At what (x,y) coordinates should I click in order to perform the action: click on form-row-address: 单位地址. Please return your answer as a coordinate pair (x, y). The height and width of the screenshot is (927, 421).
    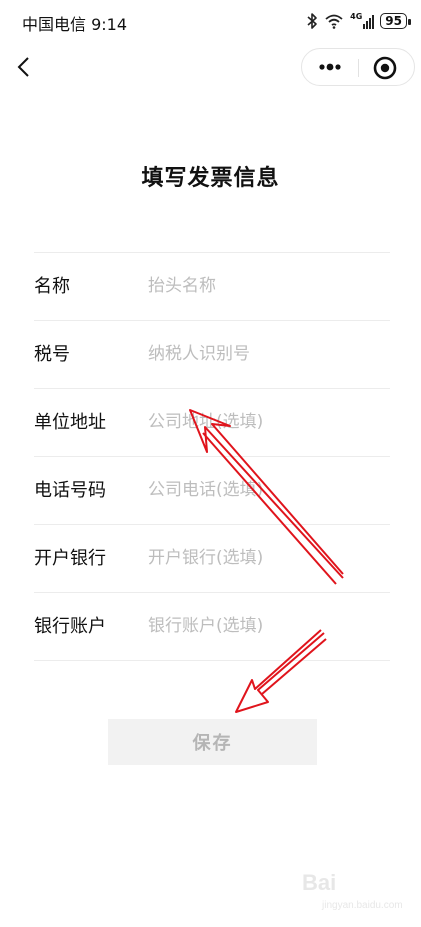
    Looking at the image, I should click on (212, 423).